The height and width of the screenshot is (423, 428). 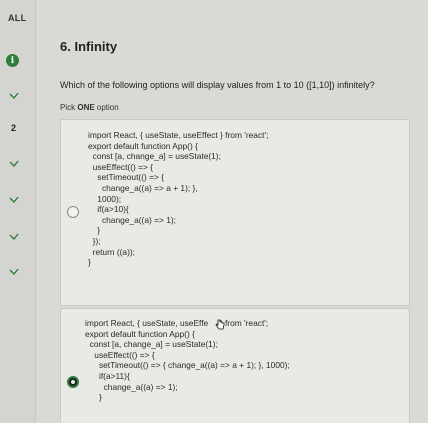 What do you see at coordinates (73, 382) in the screenshot?
I see `option-radio-selected` at bounding box center [73, 382].